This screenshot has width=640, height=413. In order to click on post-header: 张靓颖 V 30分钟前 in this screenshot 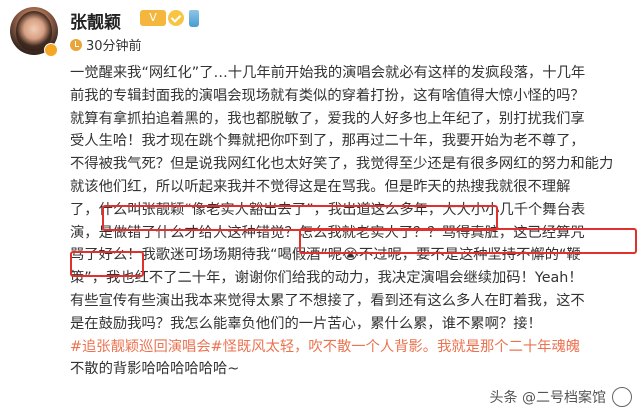, I will do `click(320, 32)`.